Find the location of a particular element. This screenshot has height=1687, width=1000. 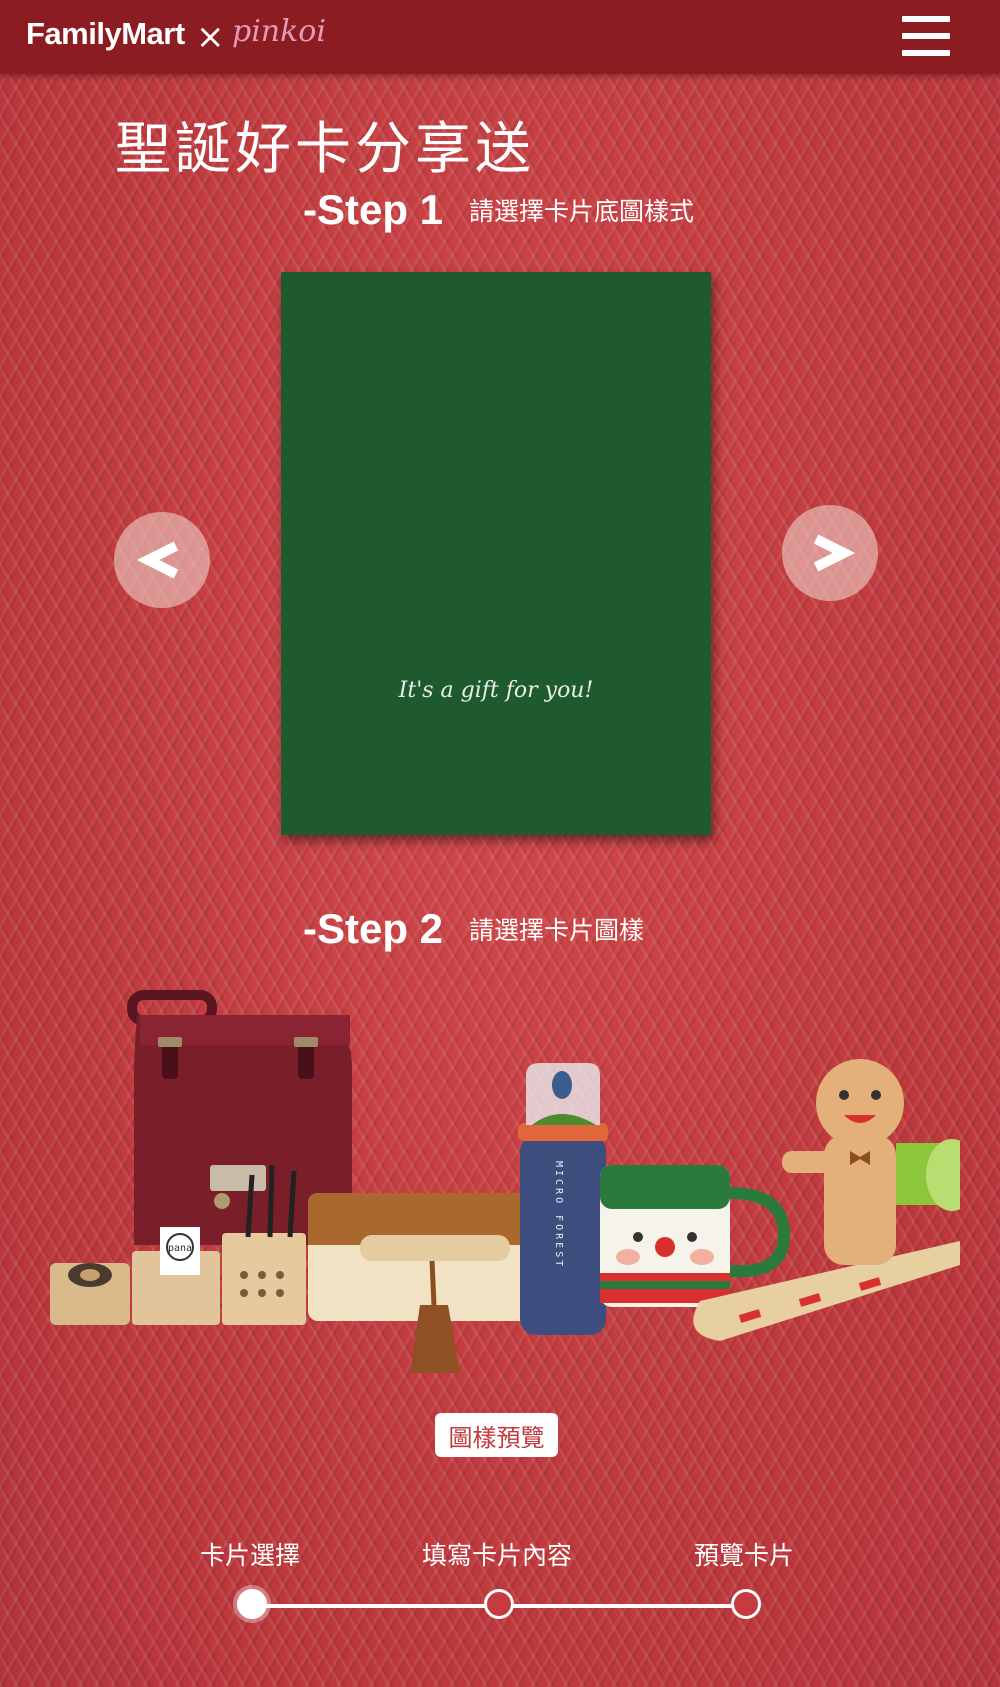

page-title: 聖誕好卡分享送 is located at coordinates (325, 149).